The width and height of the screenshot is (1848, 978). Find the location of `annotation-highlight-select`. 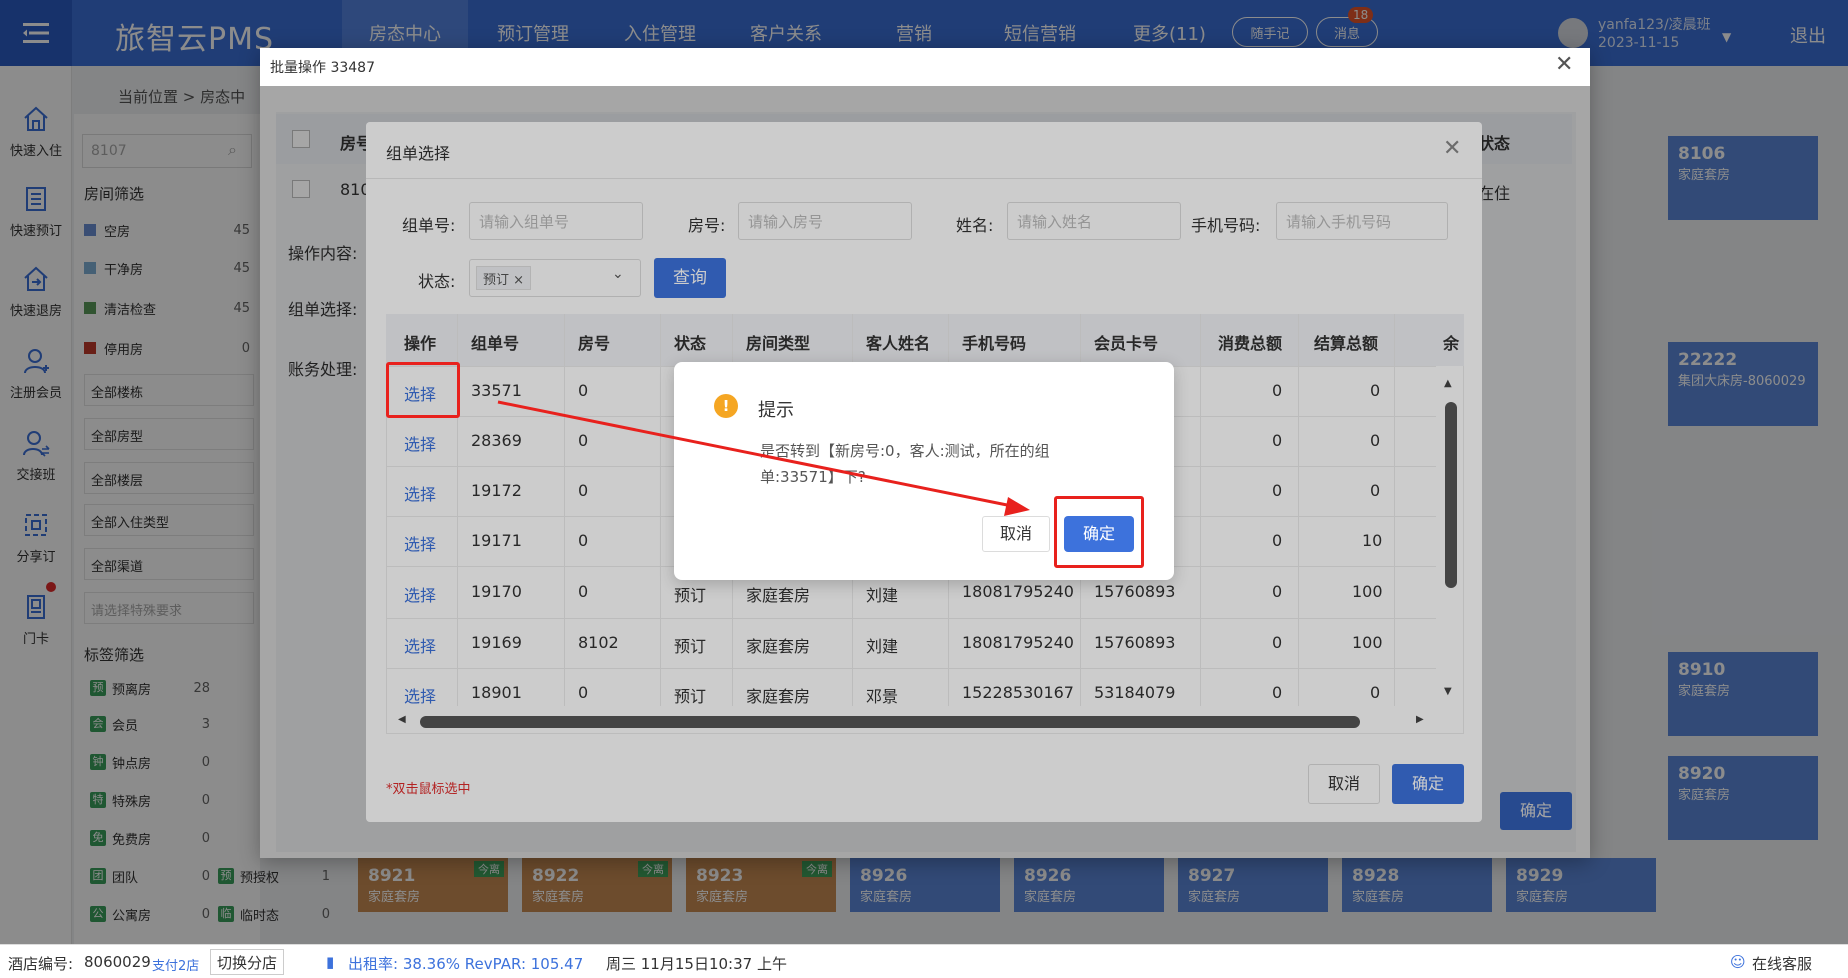

annotation-highlight-select is located at coordinates (423, 390).